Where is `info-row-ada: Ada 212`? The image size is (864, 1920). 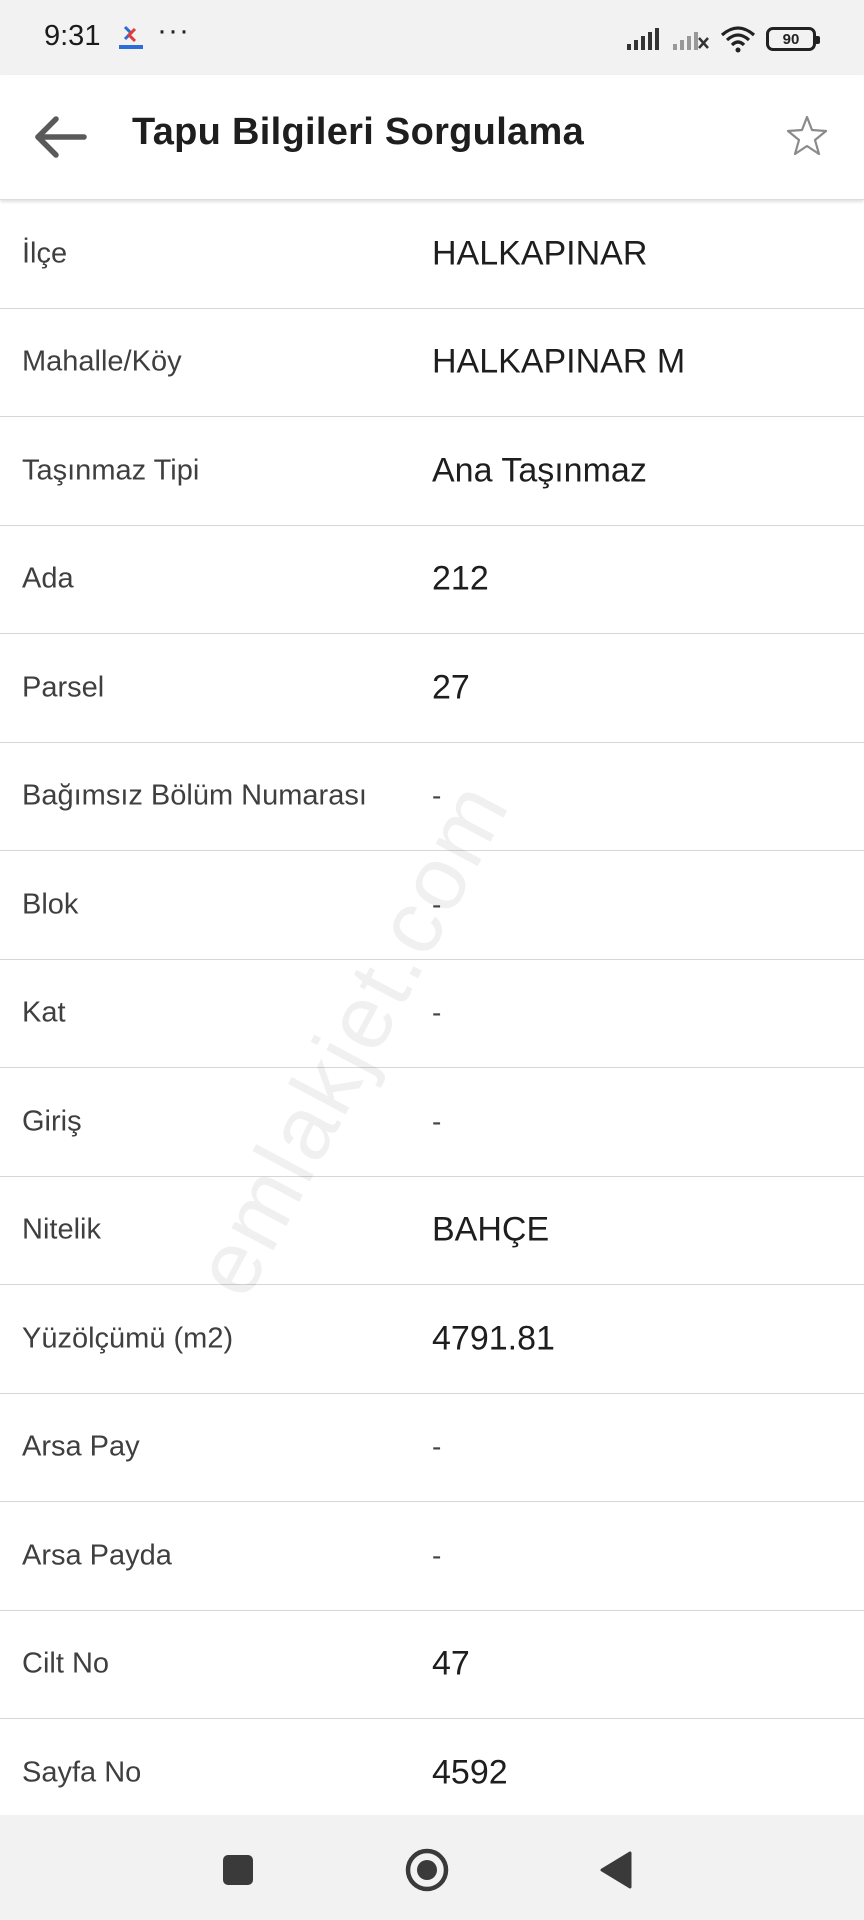 info-row-ada: Ada 212 is located at coordinates (432, 580).